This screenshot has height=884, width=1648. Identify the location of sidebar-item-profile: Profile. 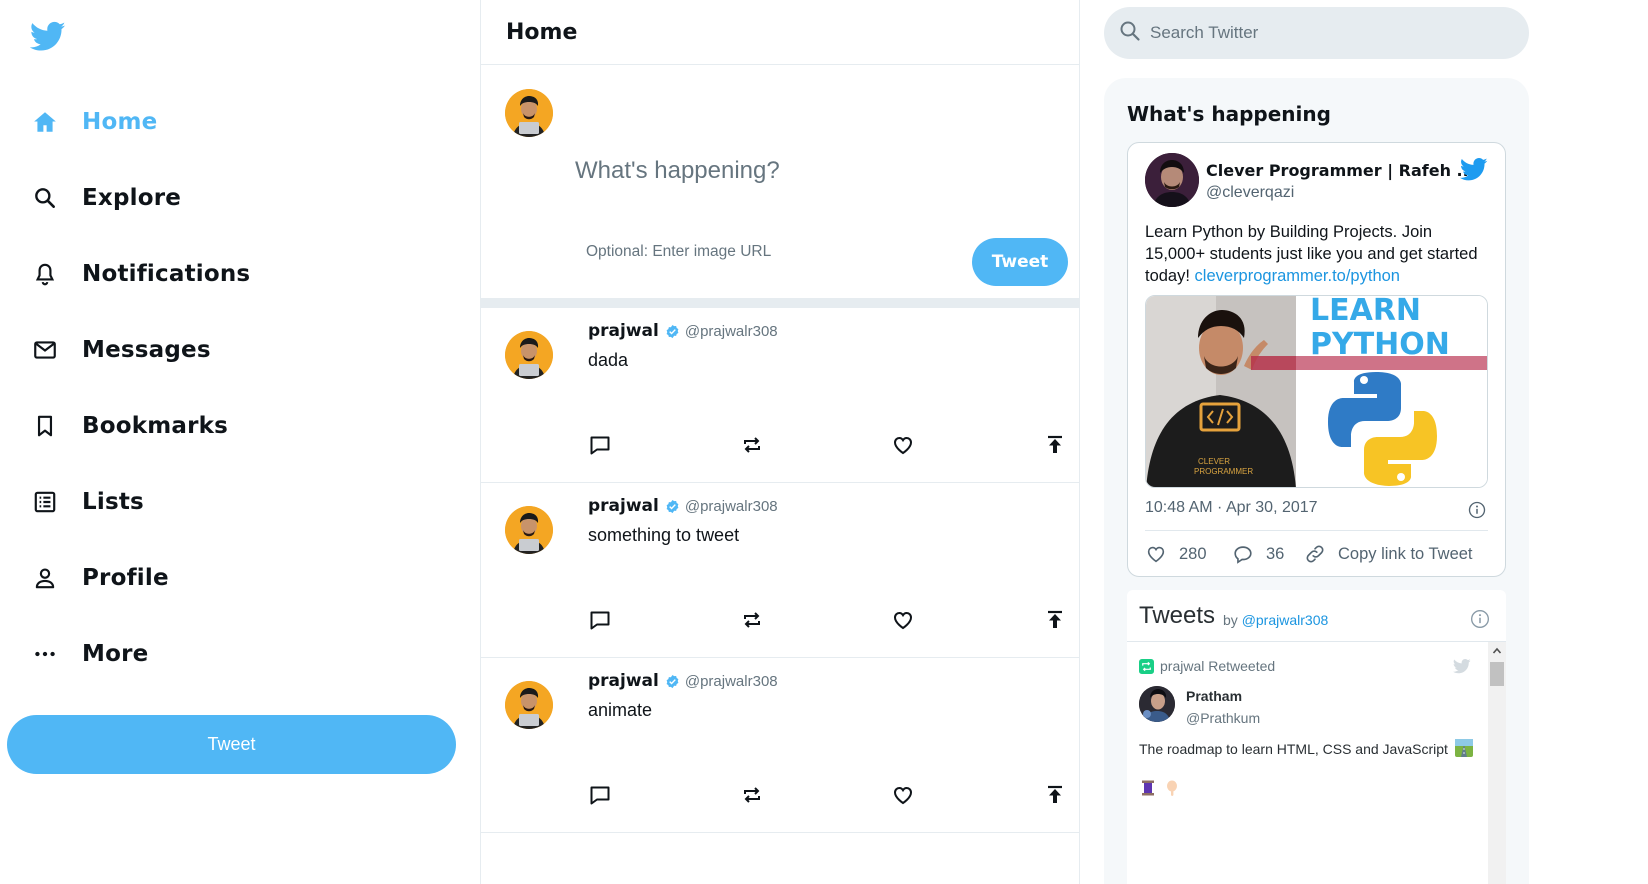
(99, 578).